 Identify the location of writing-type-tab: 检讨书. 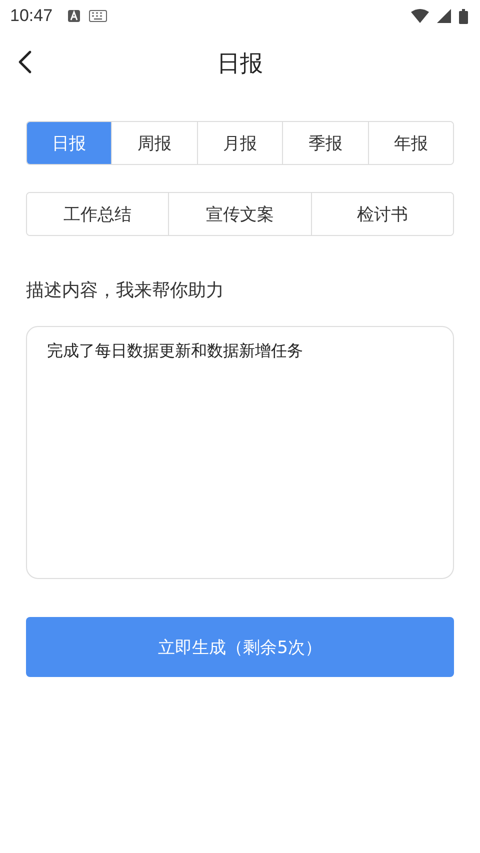
(381, 214).